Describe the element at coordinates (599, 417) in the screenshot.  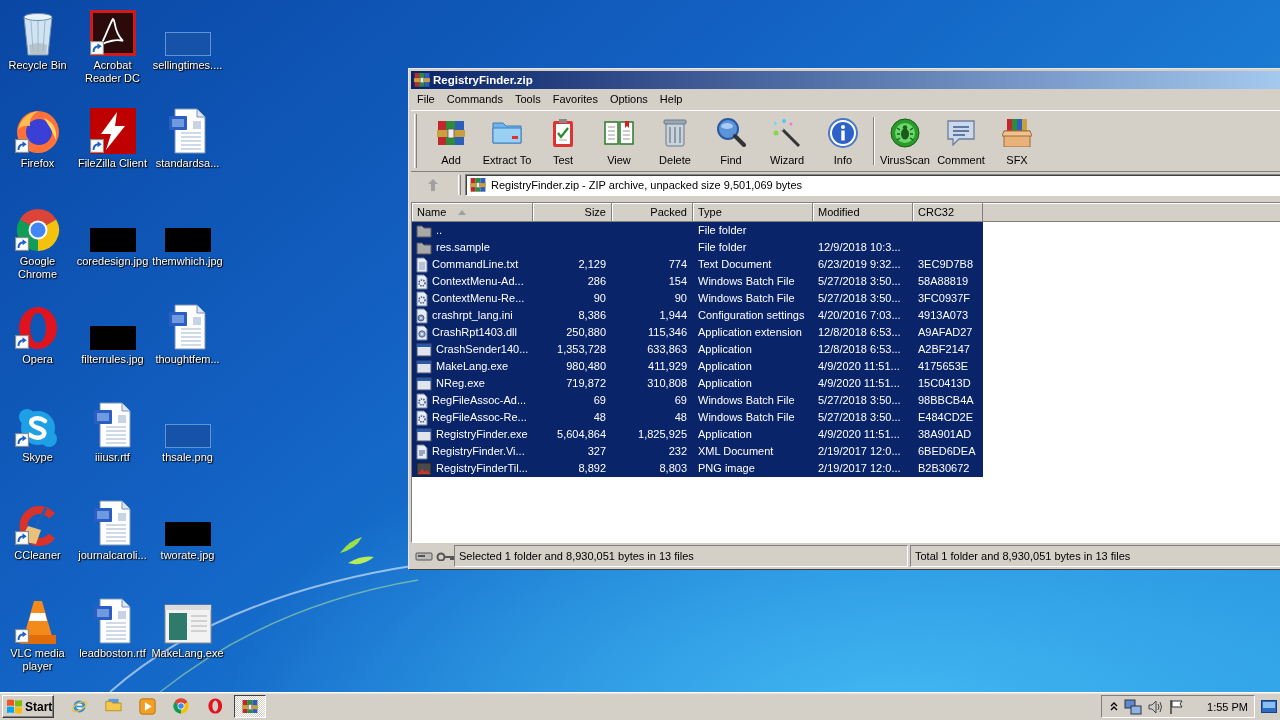
I see `table-cell-text: 48` at that location.